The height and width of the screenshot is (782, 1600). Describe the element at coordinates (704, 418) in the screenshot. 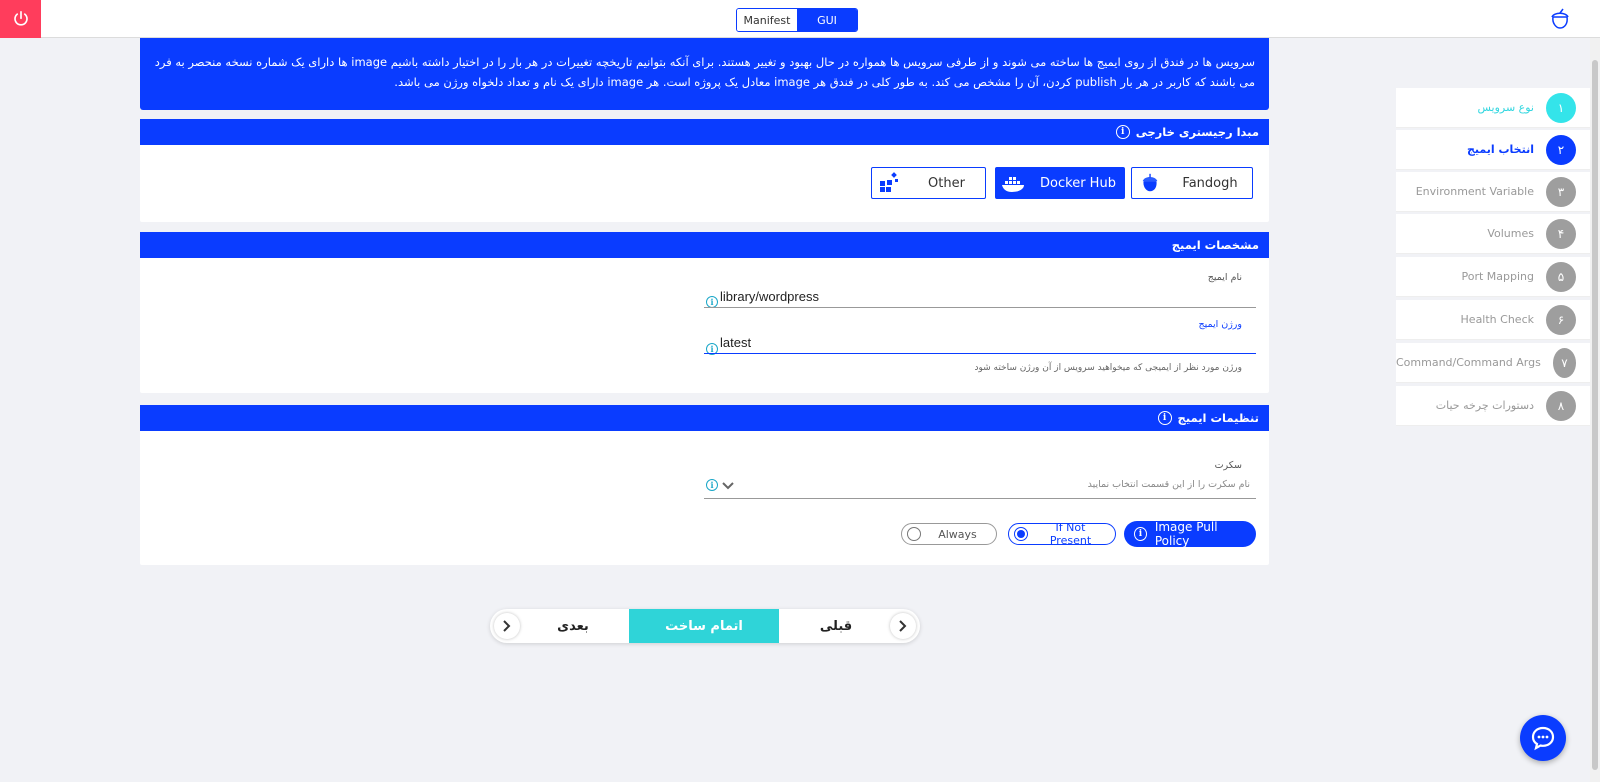

I see `image-settings-panel-header: تنظیمات ایمیج i` at that location.